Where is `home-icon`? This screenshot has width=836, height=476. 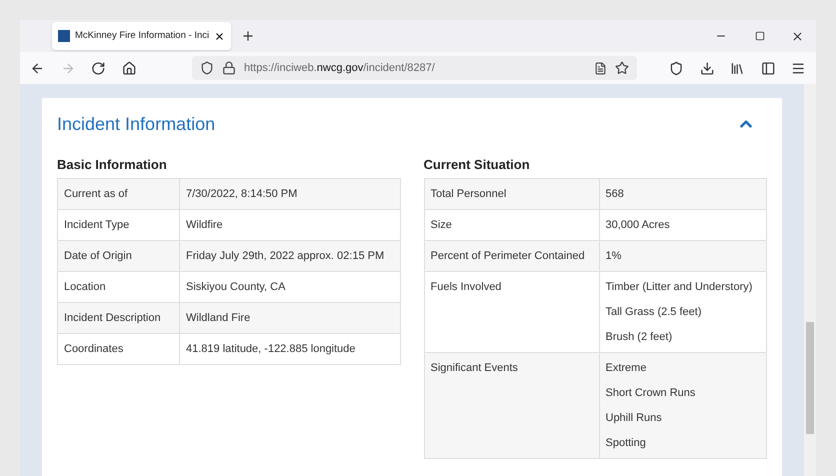
home-icon is located at coordinates (129, 68).